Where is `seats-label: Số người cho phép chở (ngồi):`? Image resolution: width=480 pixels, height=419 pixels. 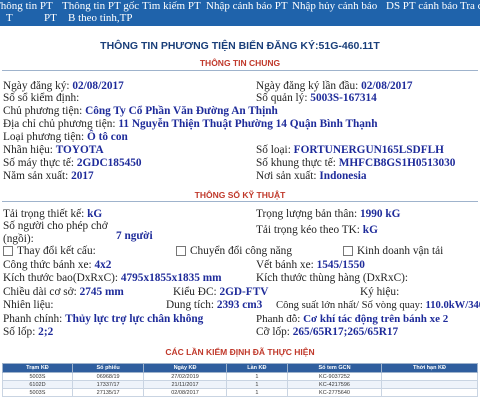 seats-label: Số người cho phép chở (ngồi): is located at coordinates (55, 232).